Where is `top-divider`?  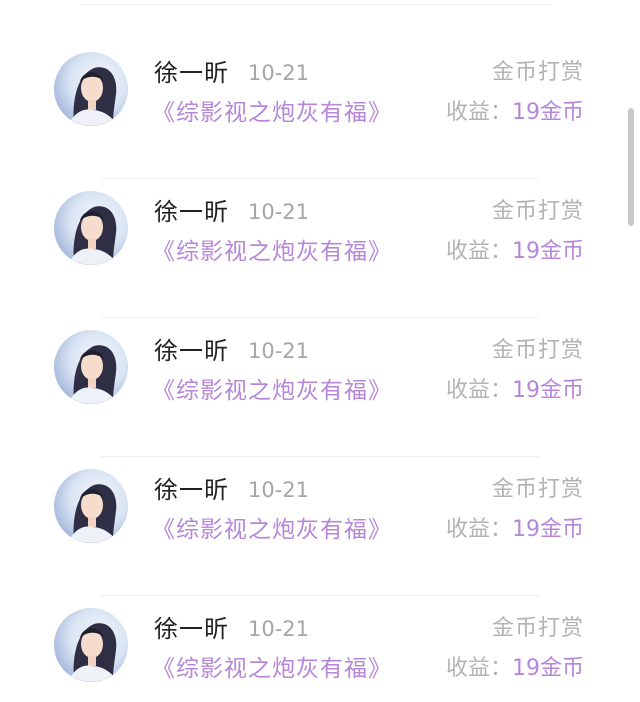 top-divider is located at coordinates (315, 4).